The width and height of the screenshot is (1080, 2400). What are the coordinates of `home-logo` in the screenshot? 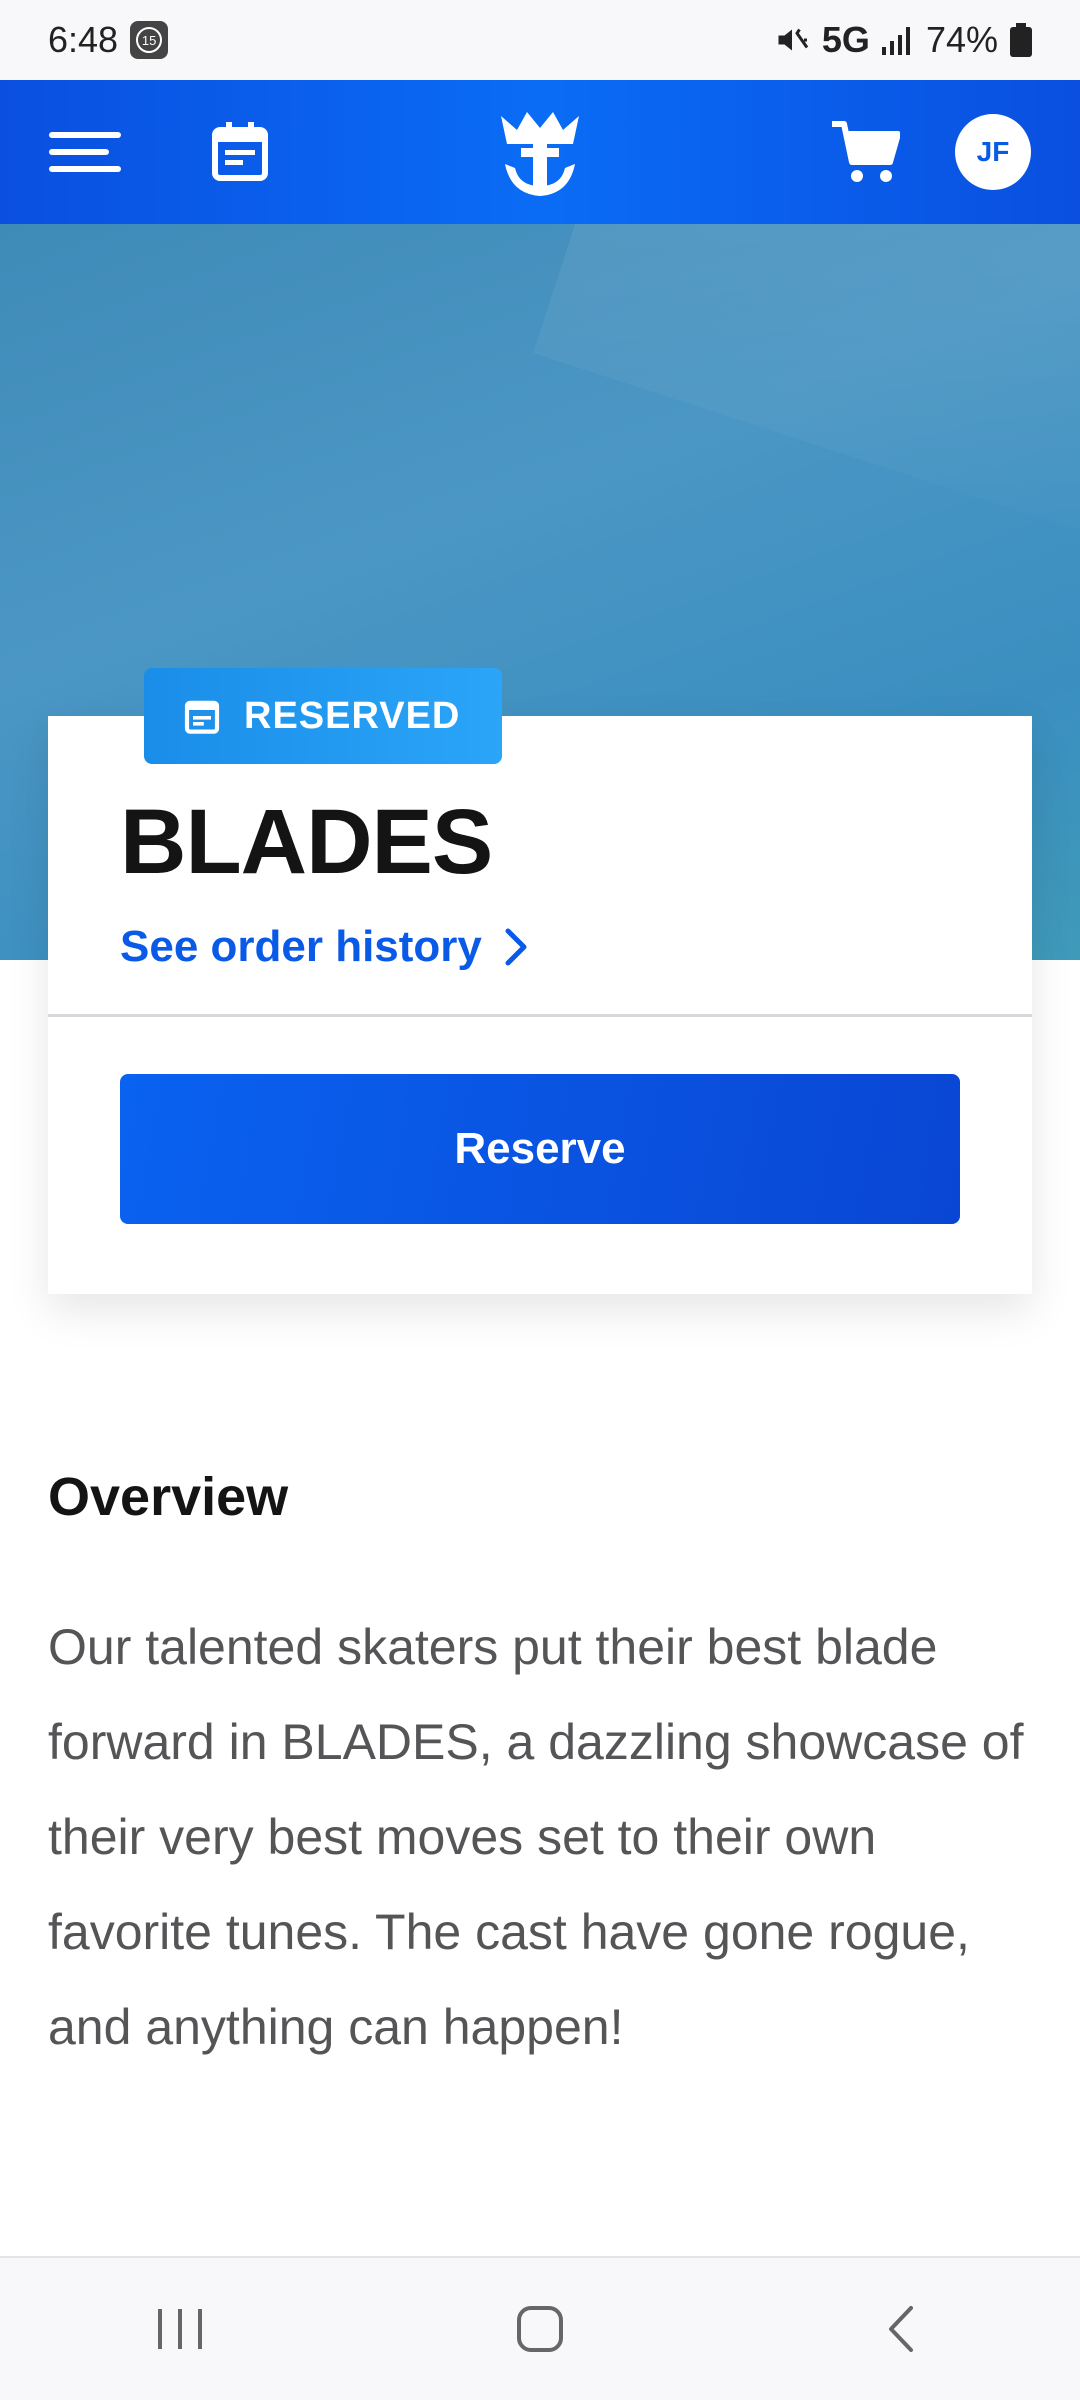 It's located at (540, 152).